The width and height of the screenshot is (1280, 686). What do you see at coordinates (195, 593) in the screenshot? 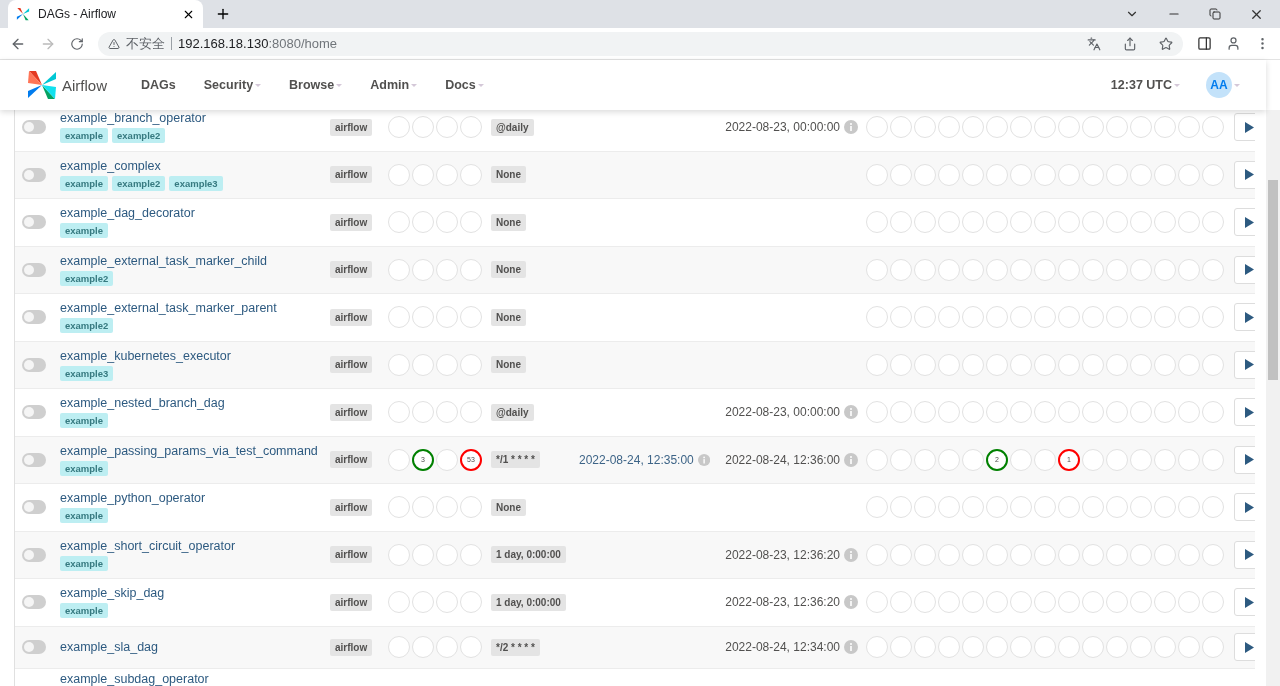
I see `dag-name-link: example_skip_dag` at bounding box center [195, 593].